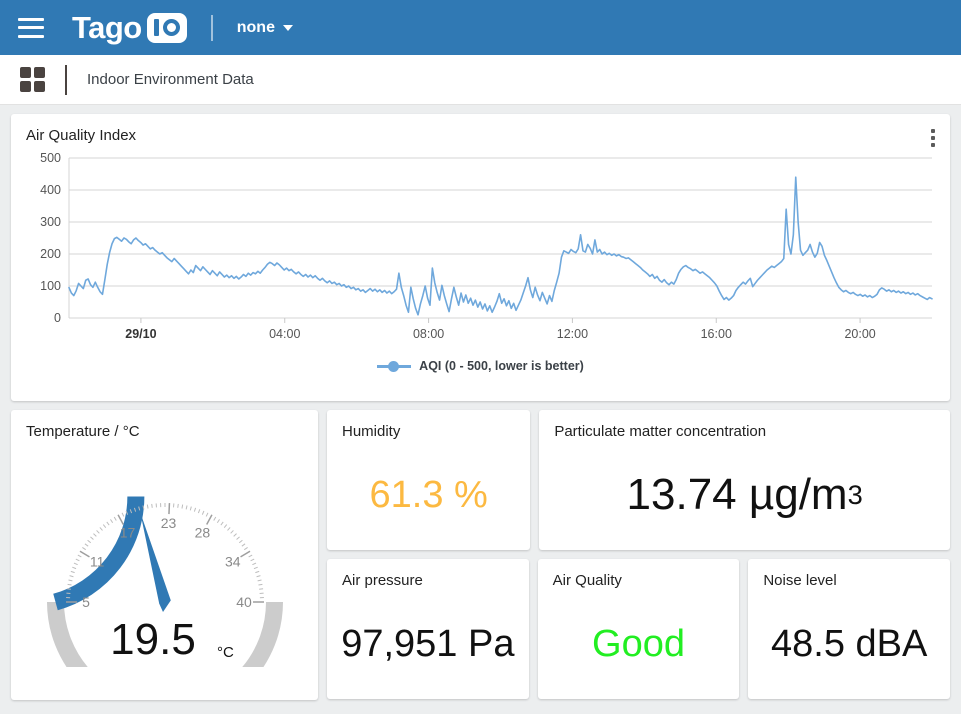 The width and height of the screenshot is (961, 714). I want to click on svg-text: 28, so click(202, 532).